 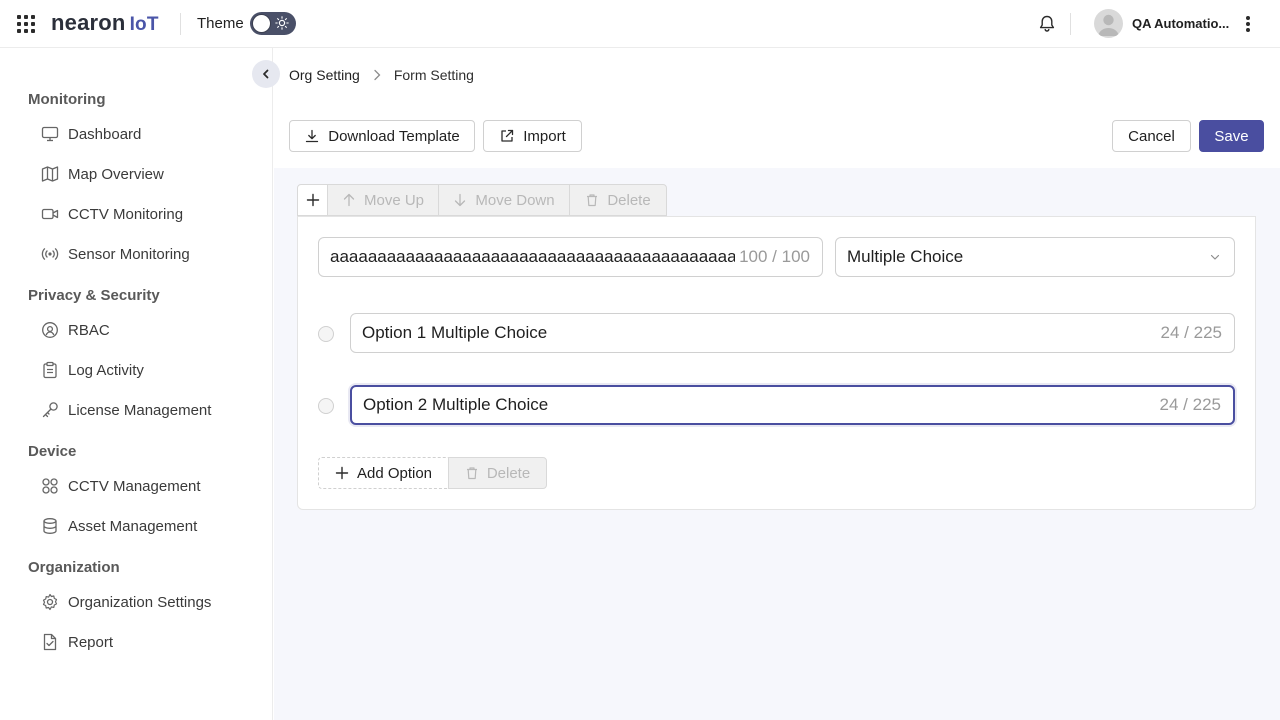 I want to click on option-1-counter: 24 / 225, so click(x=1191, y=332).